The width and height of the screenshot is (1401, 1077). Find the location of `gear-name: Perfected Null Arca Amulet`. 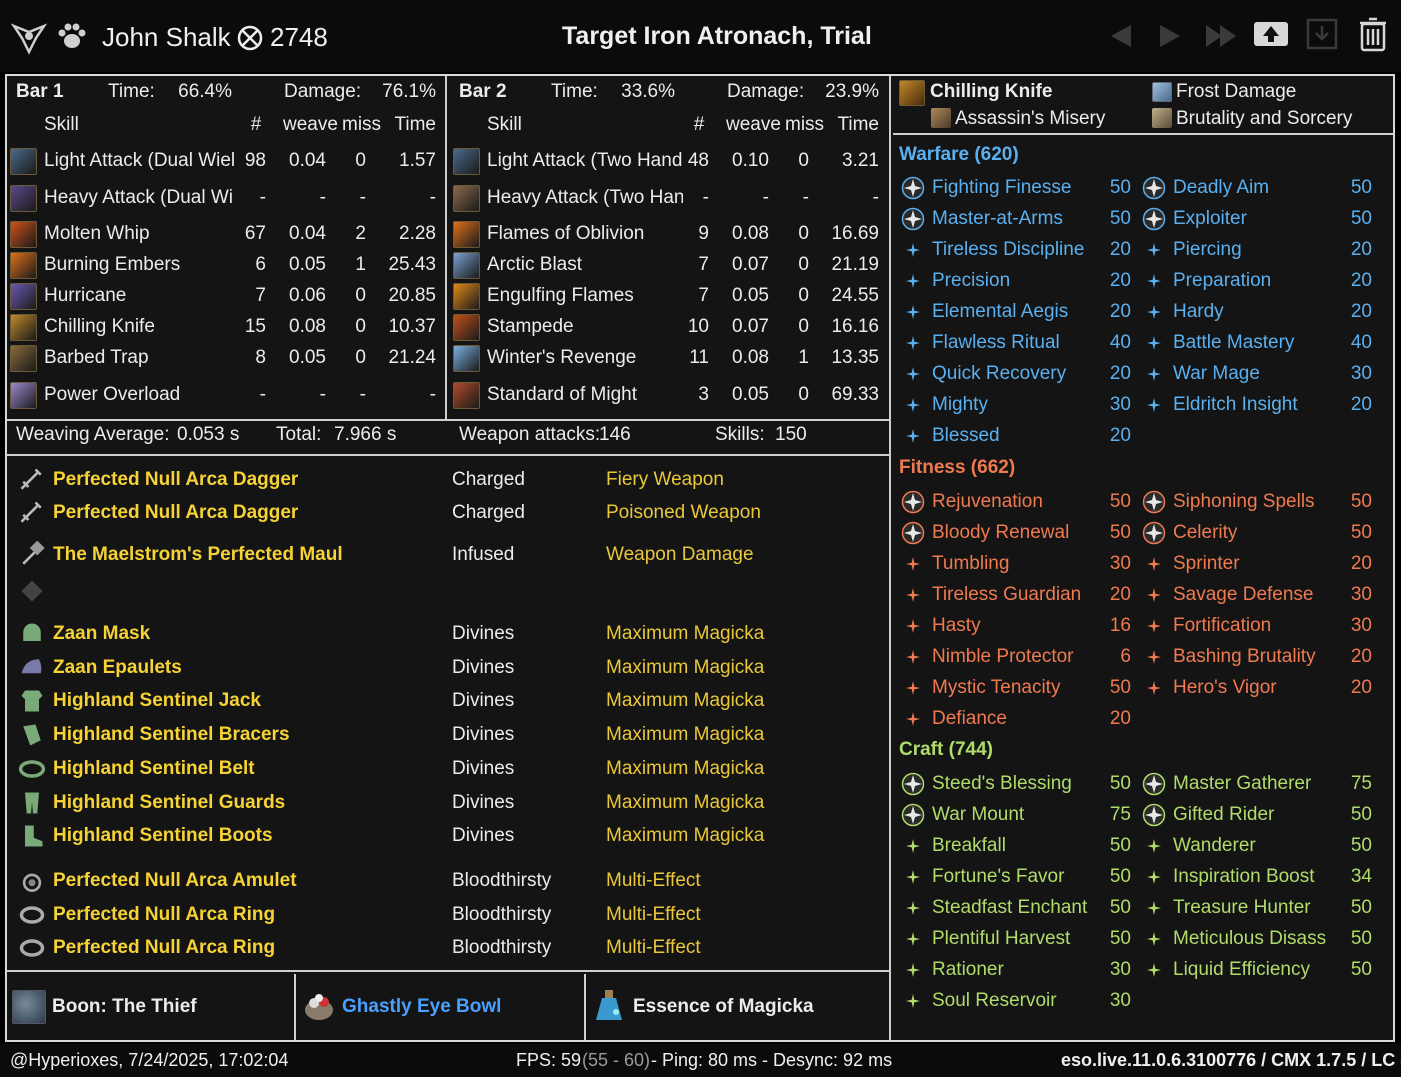

gear-name: Perfected Null Arca Amulet is located at coordinates (175, 881).